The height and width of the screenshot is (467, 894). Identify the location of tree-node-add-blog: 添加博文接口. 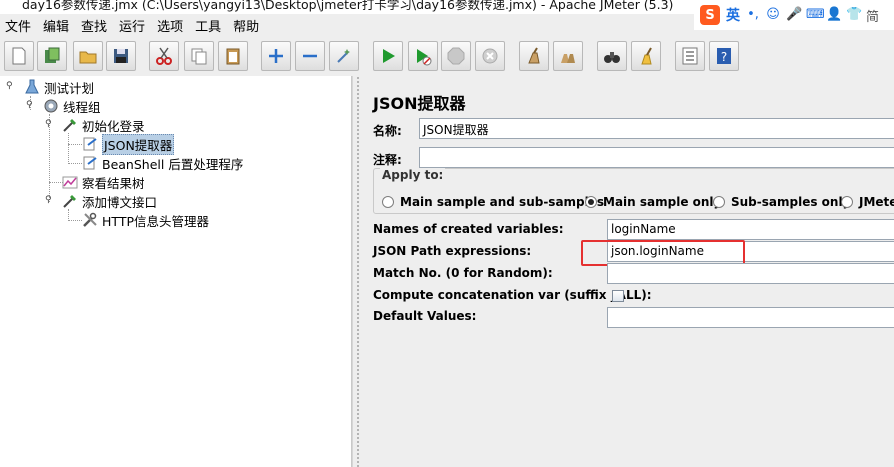
(109, 201).